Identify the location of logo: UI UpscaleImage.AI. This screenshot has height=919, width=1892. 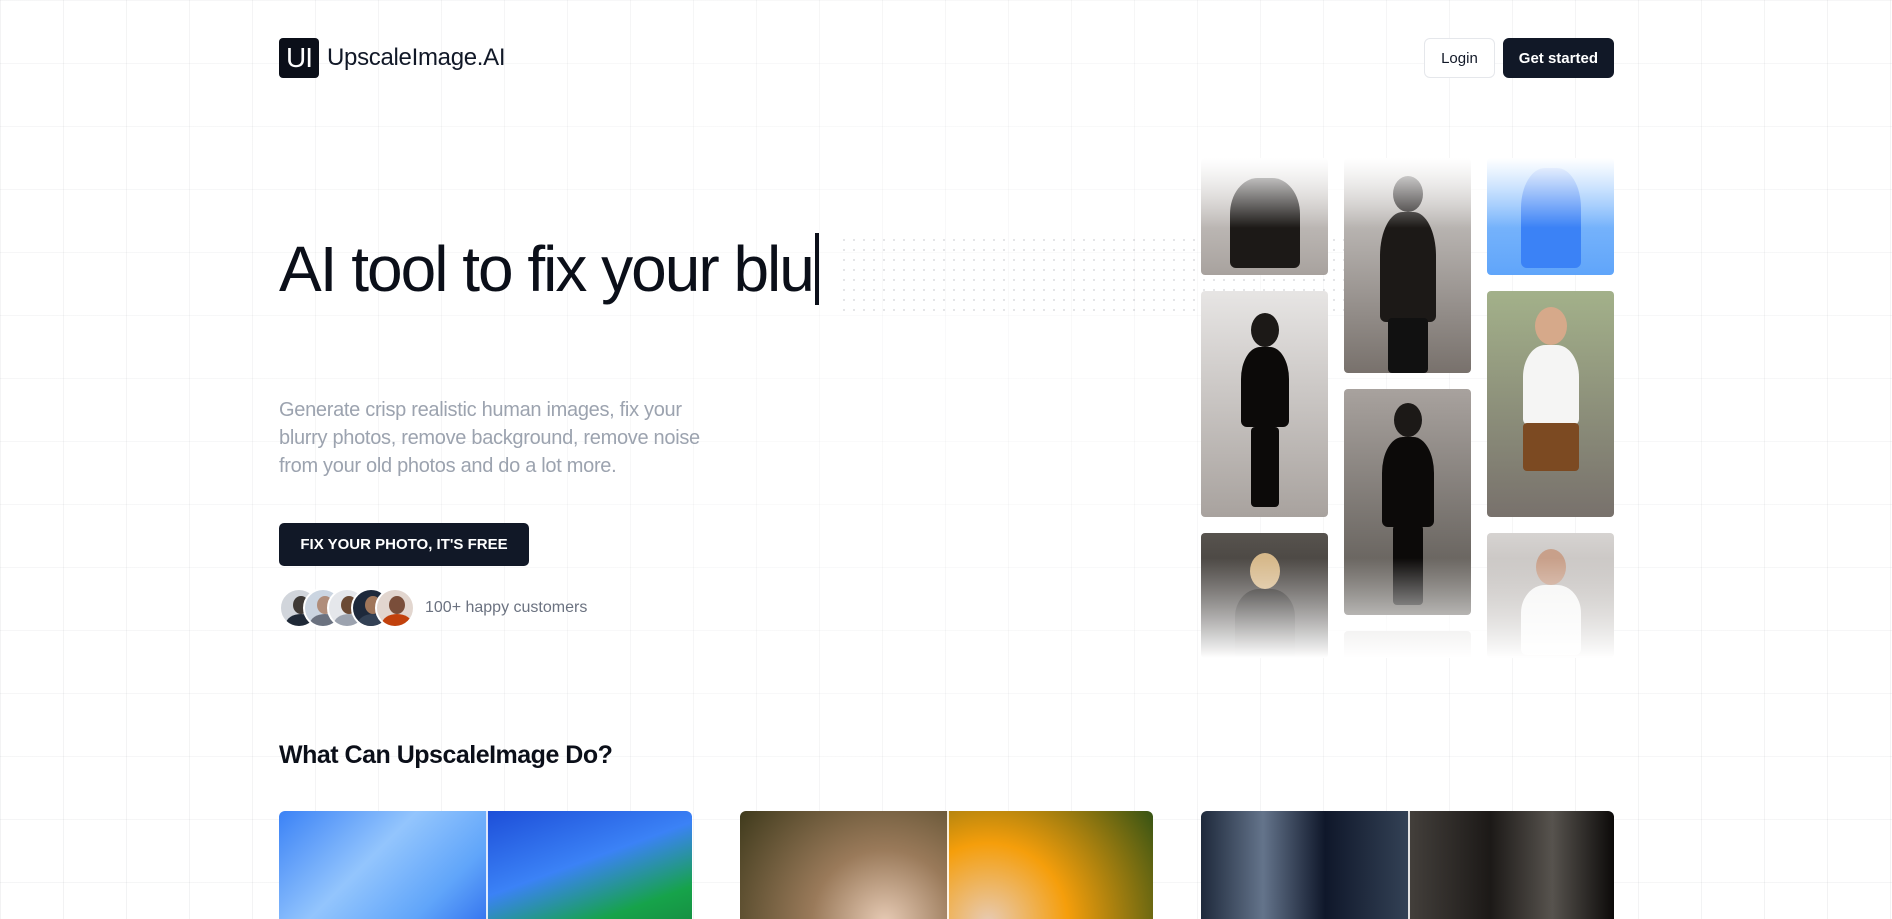
(392, 58).